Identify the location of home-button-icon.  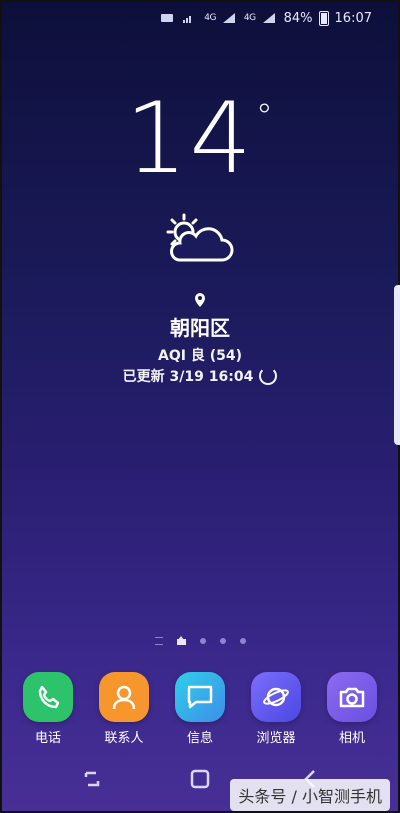
(200, 779).